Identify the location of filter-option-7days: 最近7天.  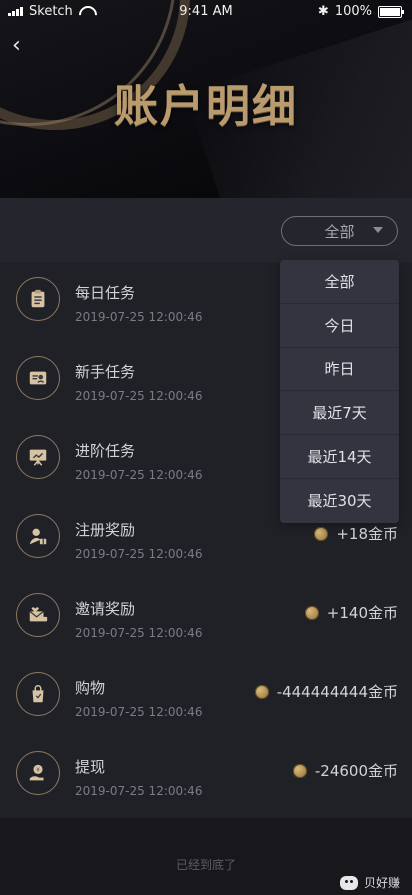
(339, 413).